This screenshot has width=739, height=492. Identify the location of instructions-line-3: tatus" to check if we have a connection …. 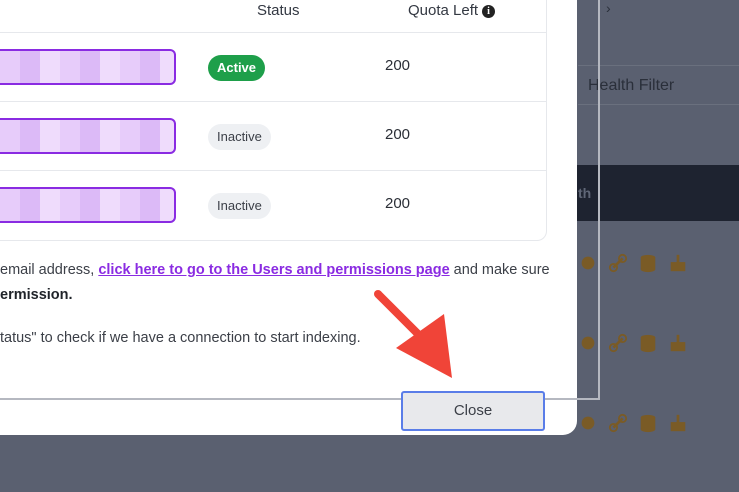
(180, 338).